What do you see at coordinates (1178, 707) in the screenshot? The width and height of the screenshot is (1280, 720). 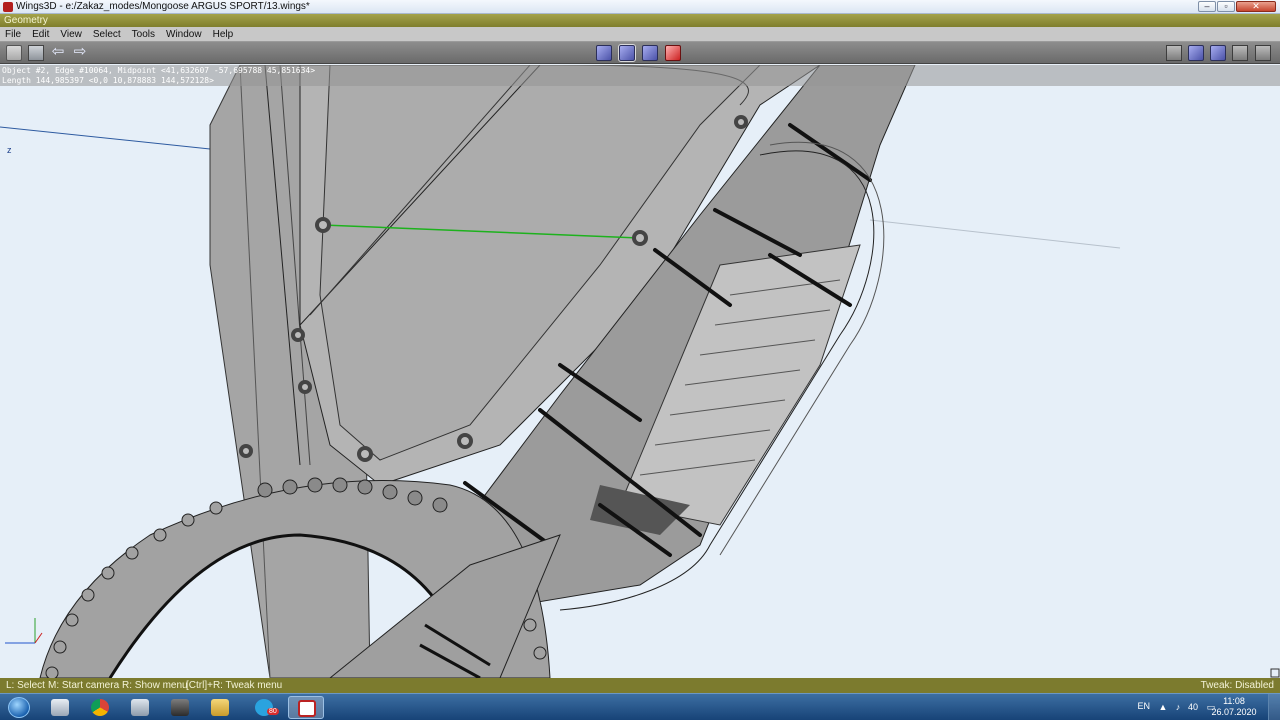 I see `volume-icon: ♪` at bounding box center [1178, 707].